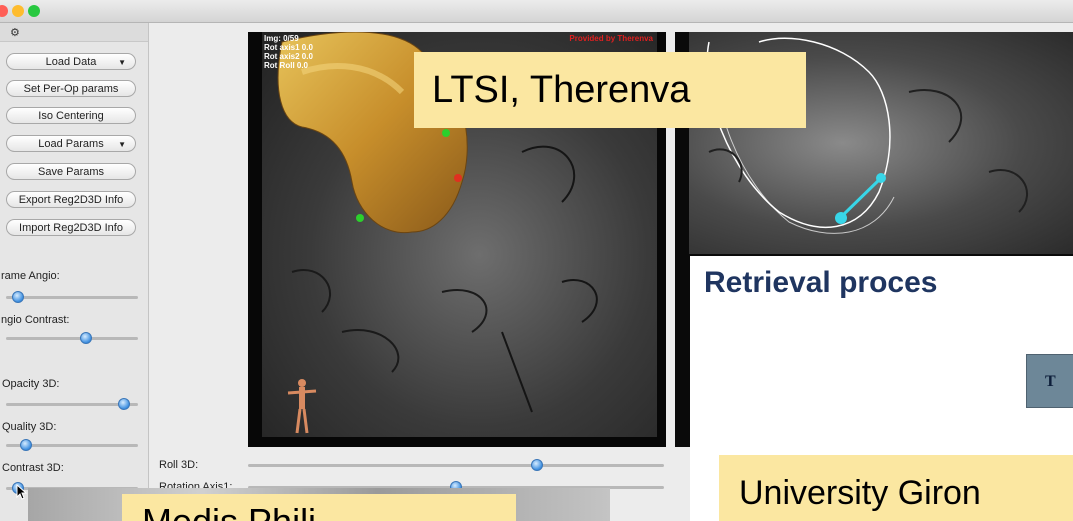 Image resolution: width=1073 pixels, height=521 pixels. What do you see at coordinates (286, 65) in the screenshot?
I see `rot-roll-readout: Rot Roll 0.0` at bounding box center [286, 65].